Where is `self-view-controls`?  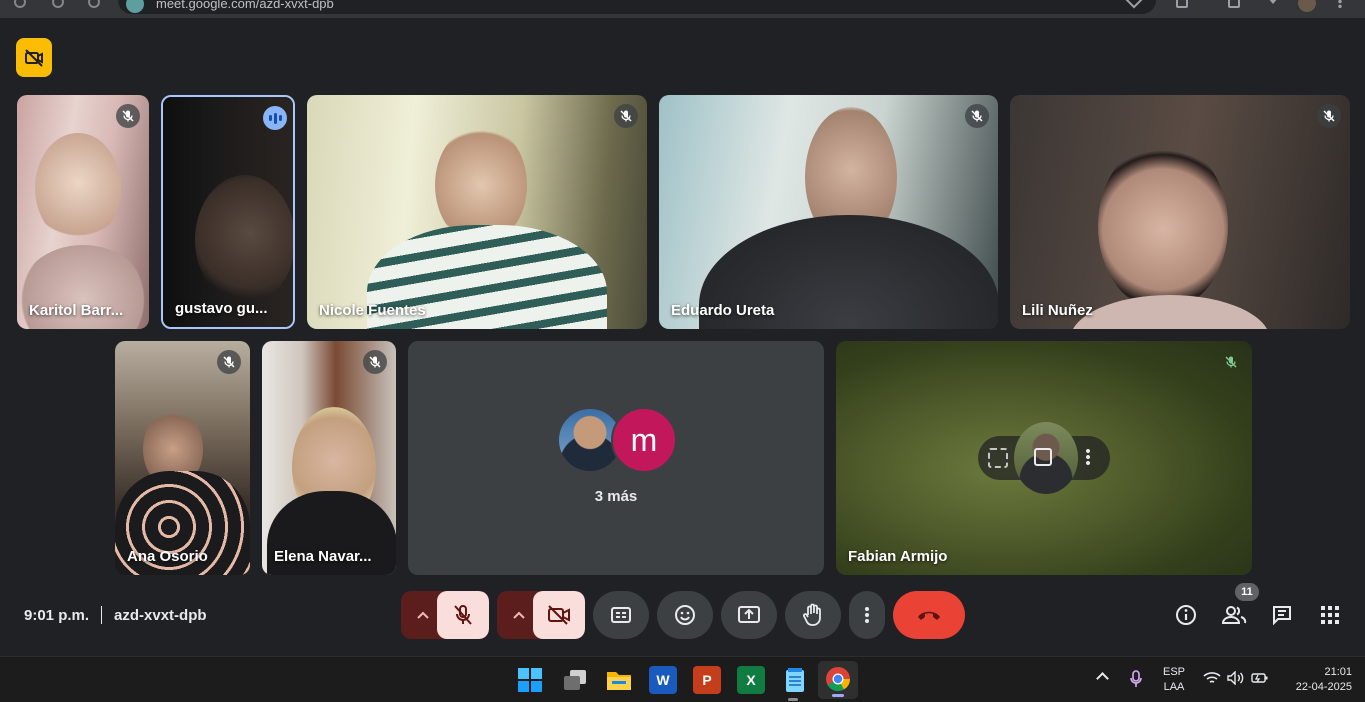 self-view-controls is located at coordinates (1044, 458).